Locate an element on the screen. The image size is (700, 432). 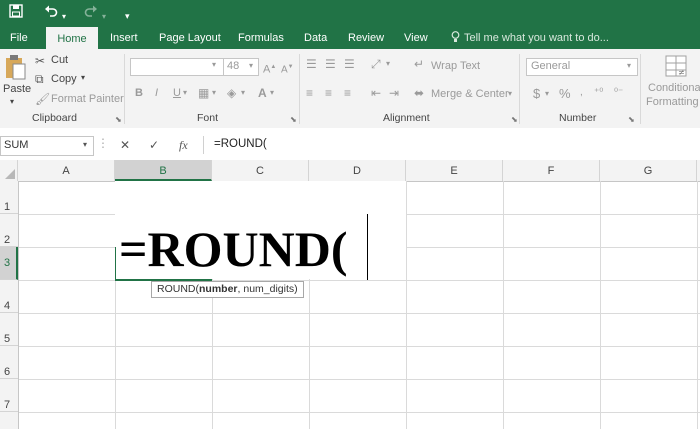
name-box-dropdown-icon: ▾ is located at coordinates (85, 144).